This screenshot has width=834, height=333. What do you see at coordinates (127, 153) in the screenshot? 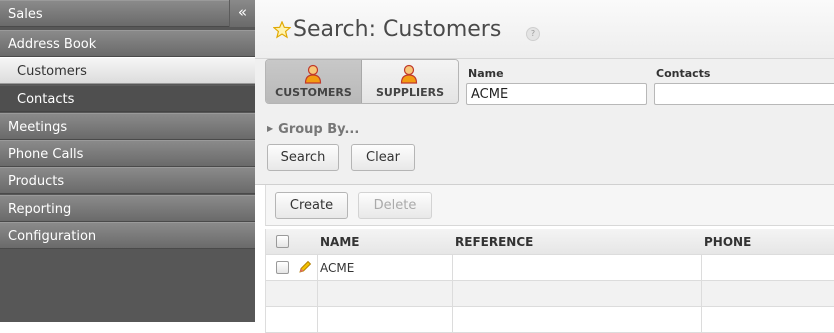
I see `sidebar-item-phone-calls: Phone Calls` at bounding box center [127, 153].